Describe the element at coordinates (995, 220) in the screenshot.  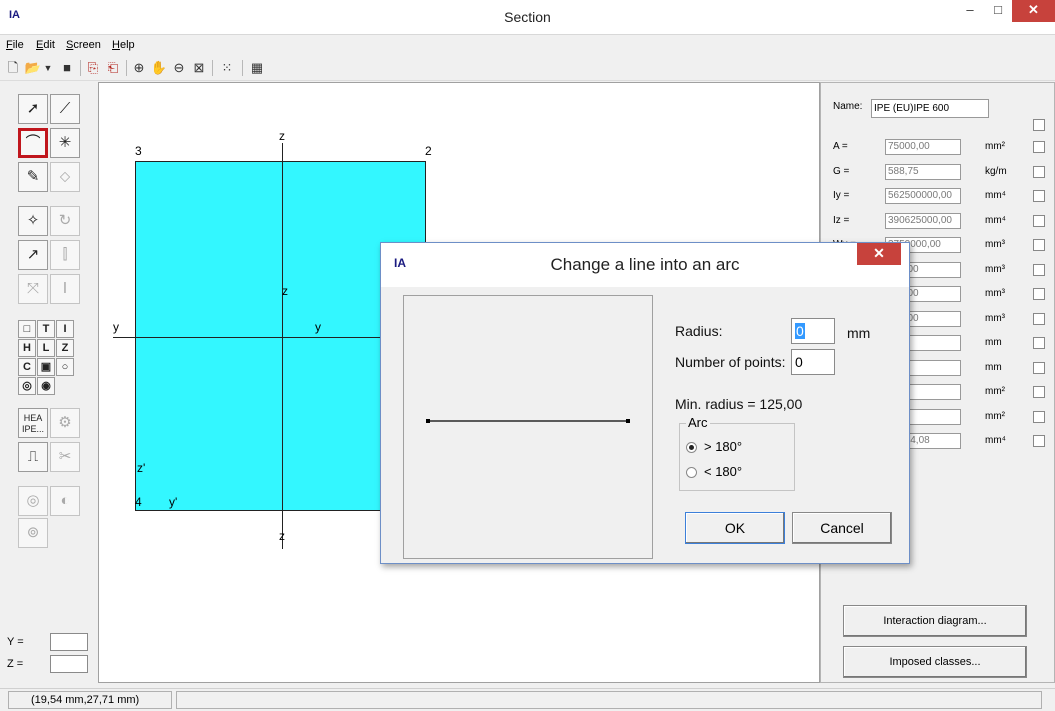
I see `property-unit: mm⁴` at that location.